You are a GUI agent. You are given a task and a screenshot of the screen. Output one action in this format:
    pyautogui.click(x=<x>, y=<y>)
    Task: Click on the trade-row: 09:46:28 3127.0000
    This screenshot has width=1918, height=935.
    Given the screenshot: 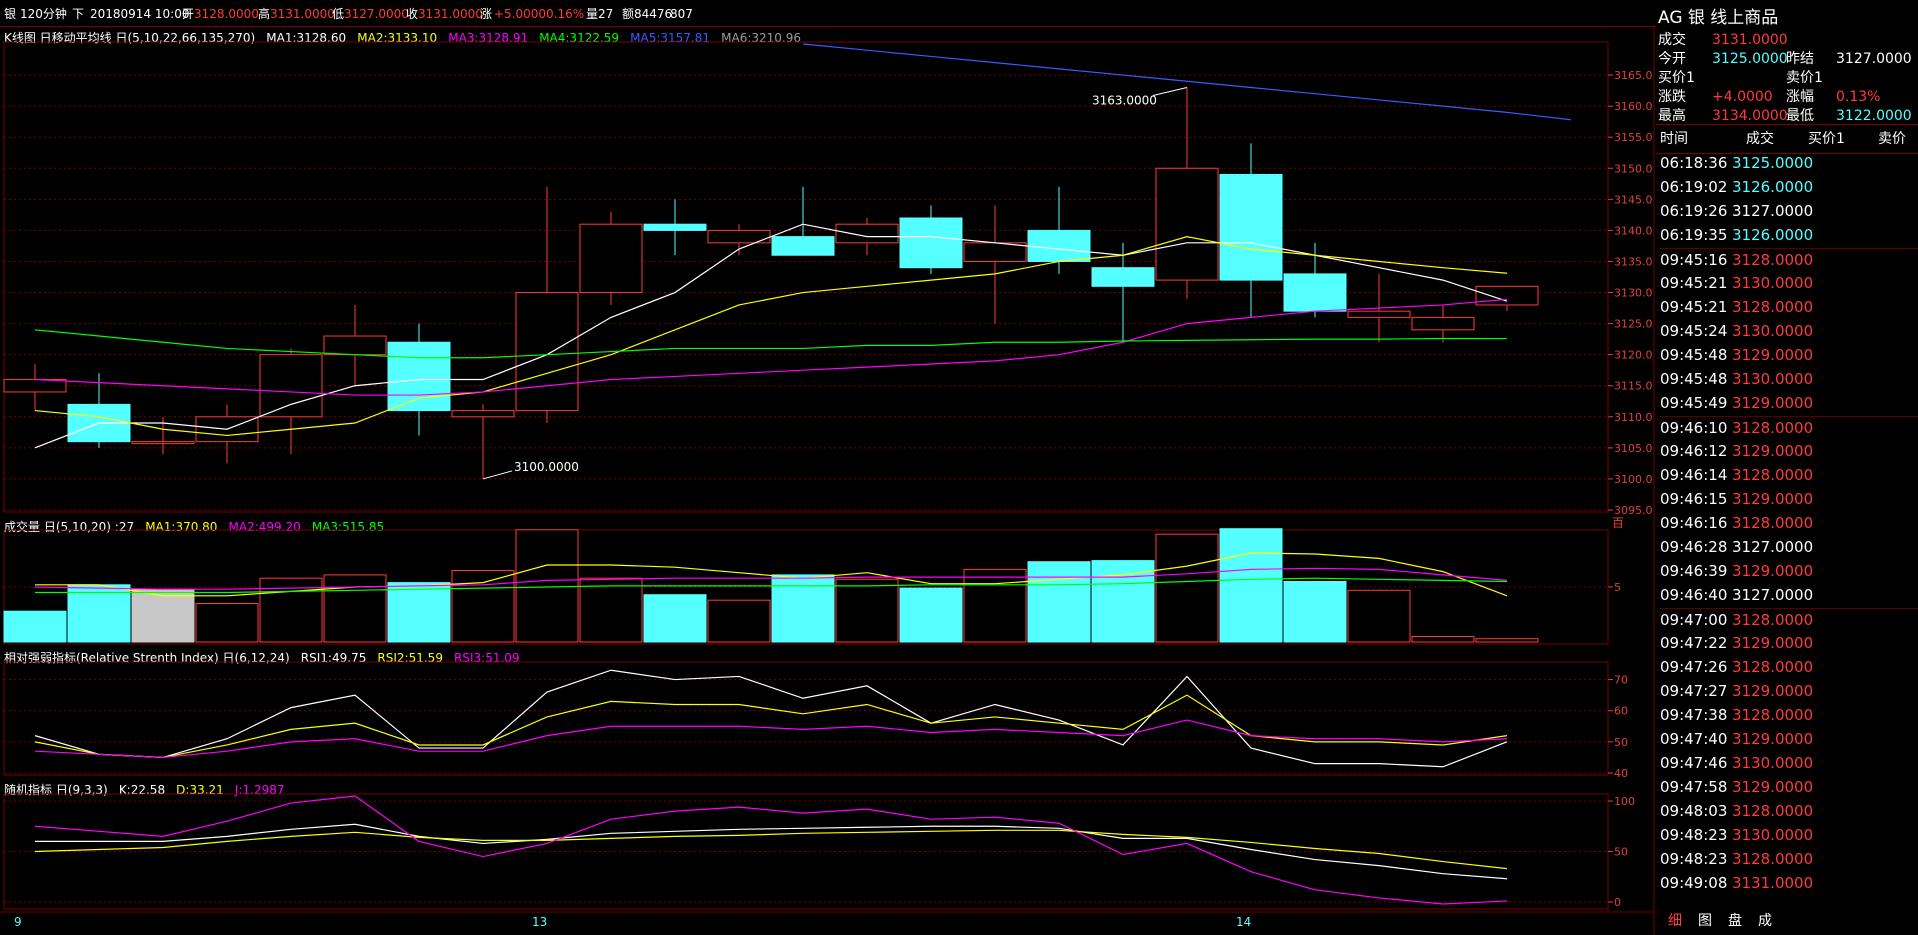 What is the action you would take?
    pyautogui.click(x=1789, y=547)
    